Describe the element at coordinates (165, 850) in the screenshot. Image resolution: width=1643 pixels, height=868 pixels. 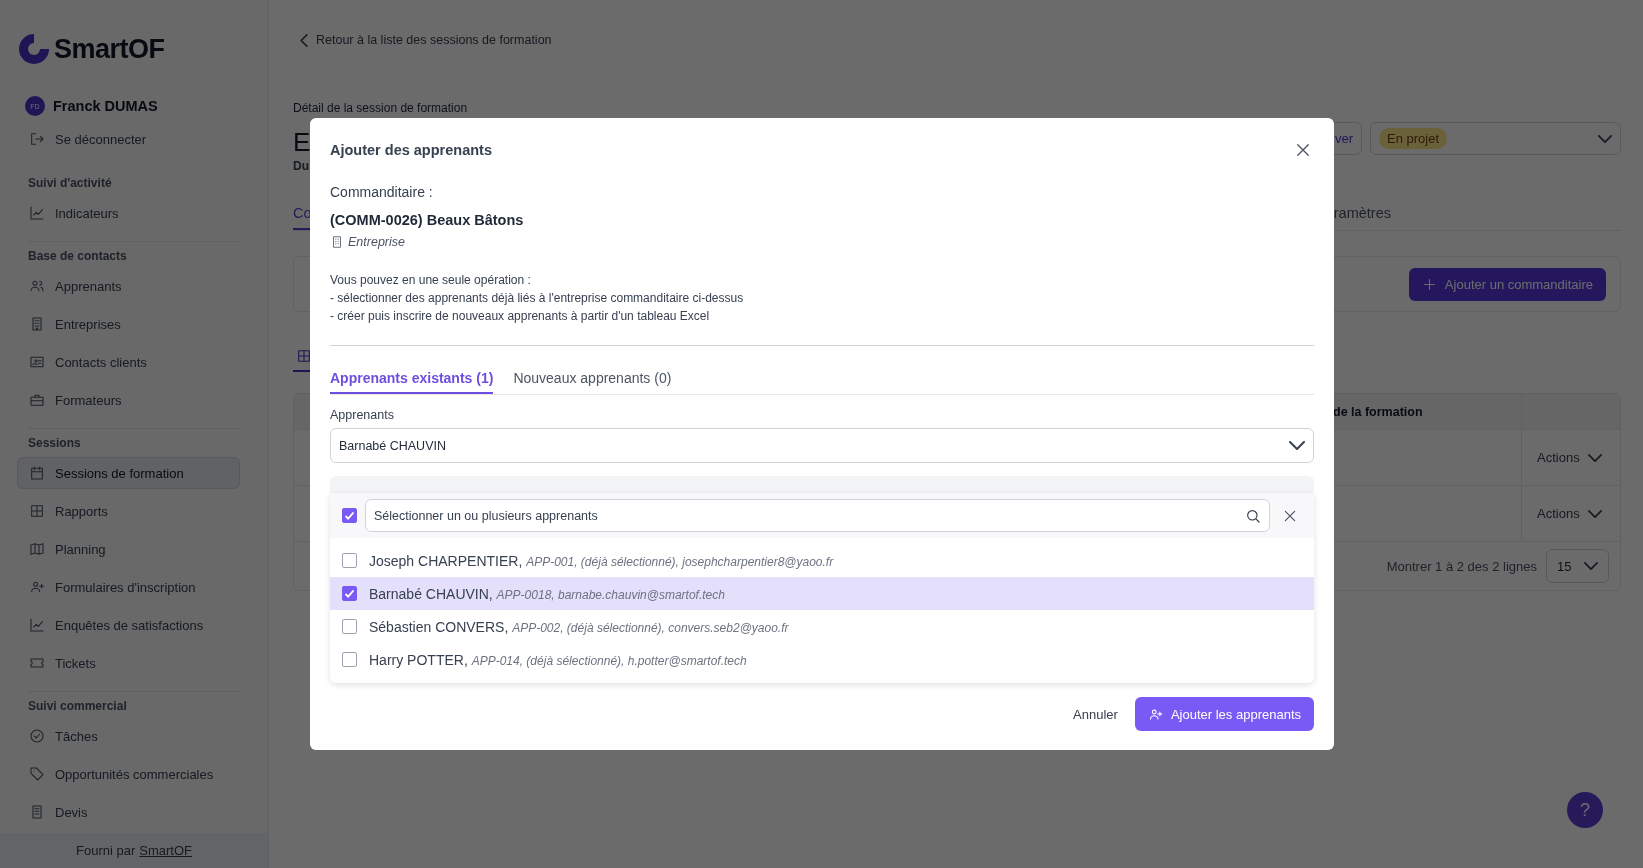
I see `footer-link: SmartOF` at that location.